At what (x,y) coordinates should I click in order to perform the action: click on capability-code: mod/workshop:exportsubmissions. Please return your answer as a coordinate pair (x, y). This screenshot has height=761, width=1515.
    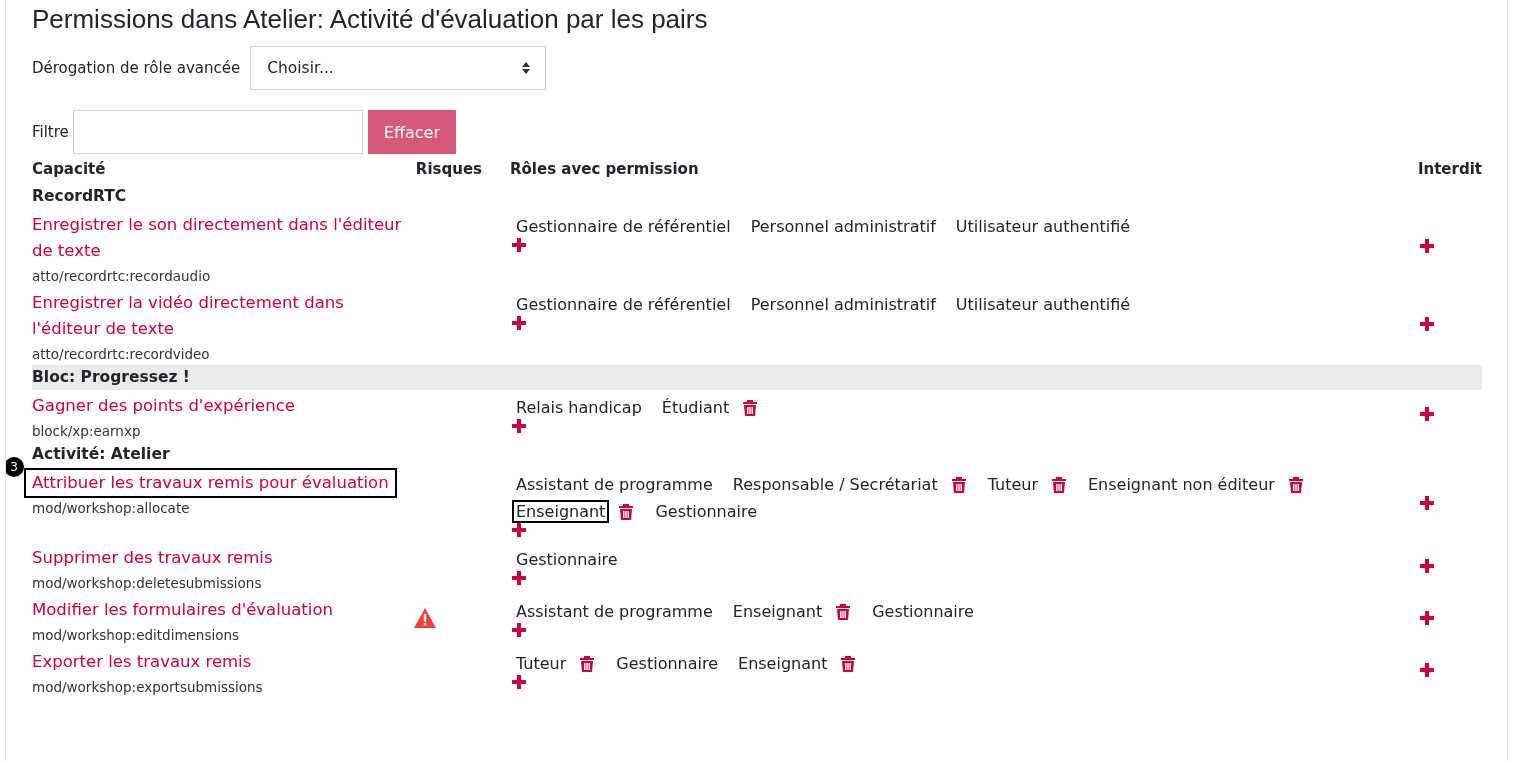
    Looking at the image, I should click on (147, 687).